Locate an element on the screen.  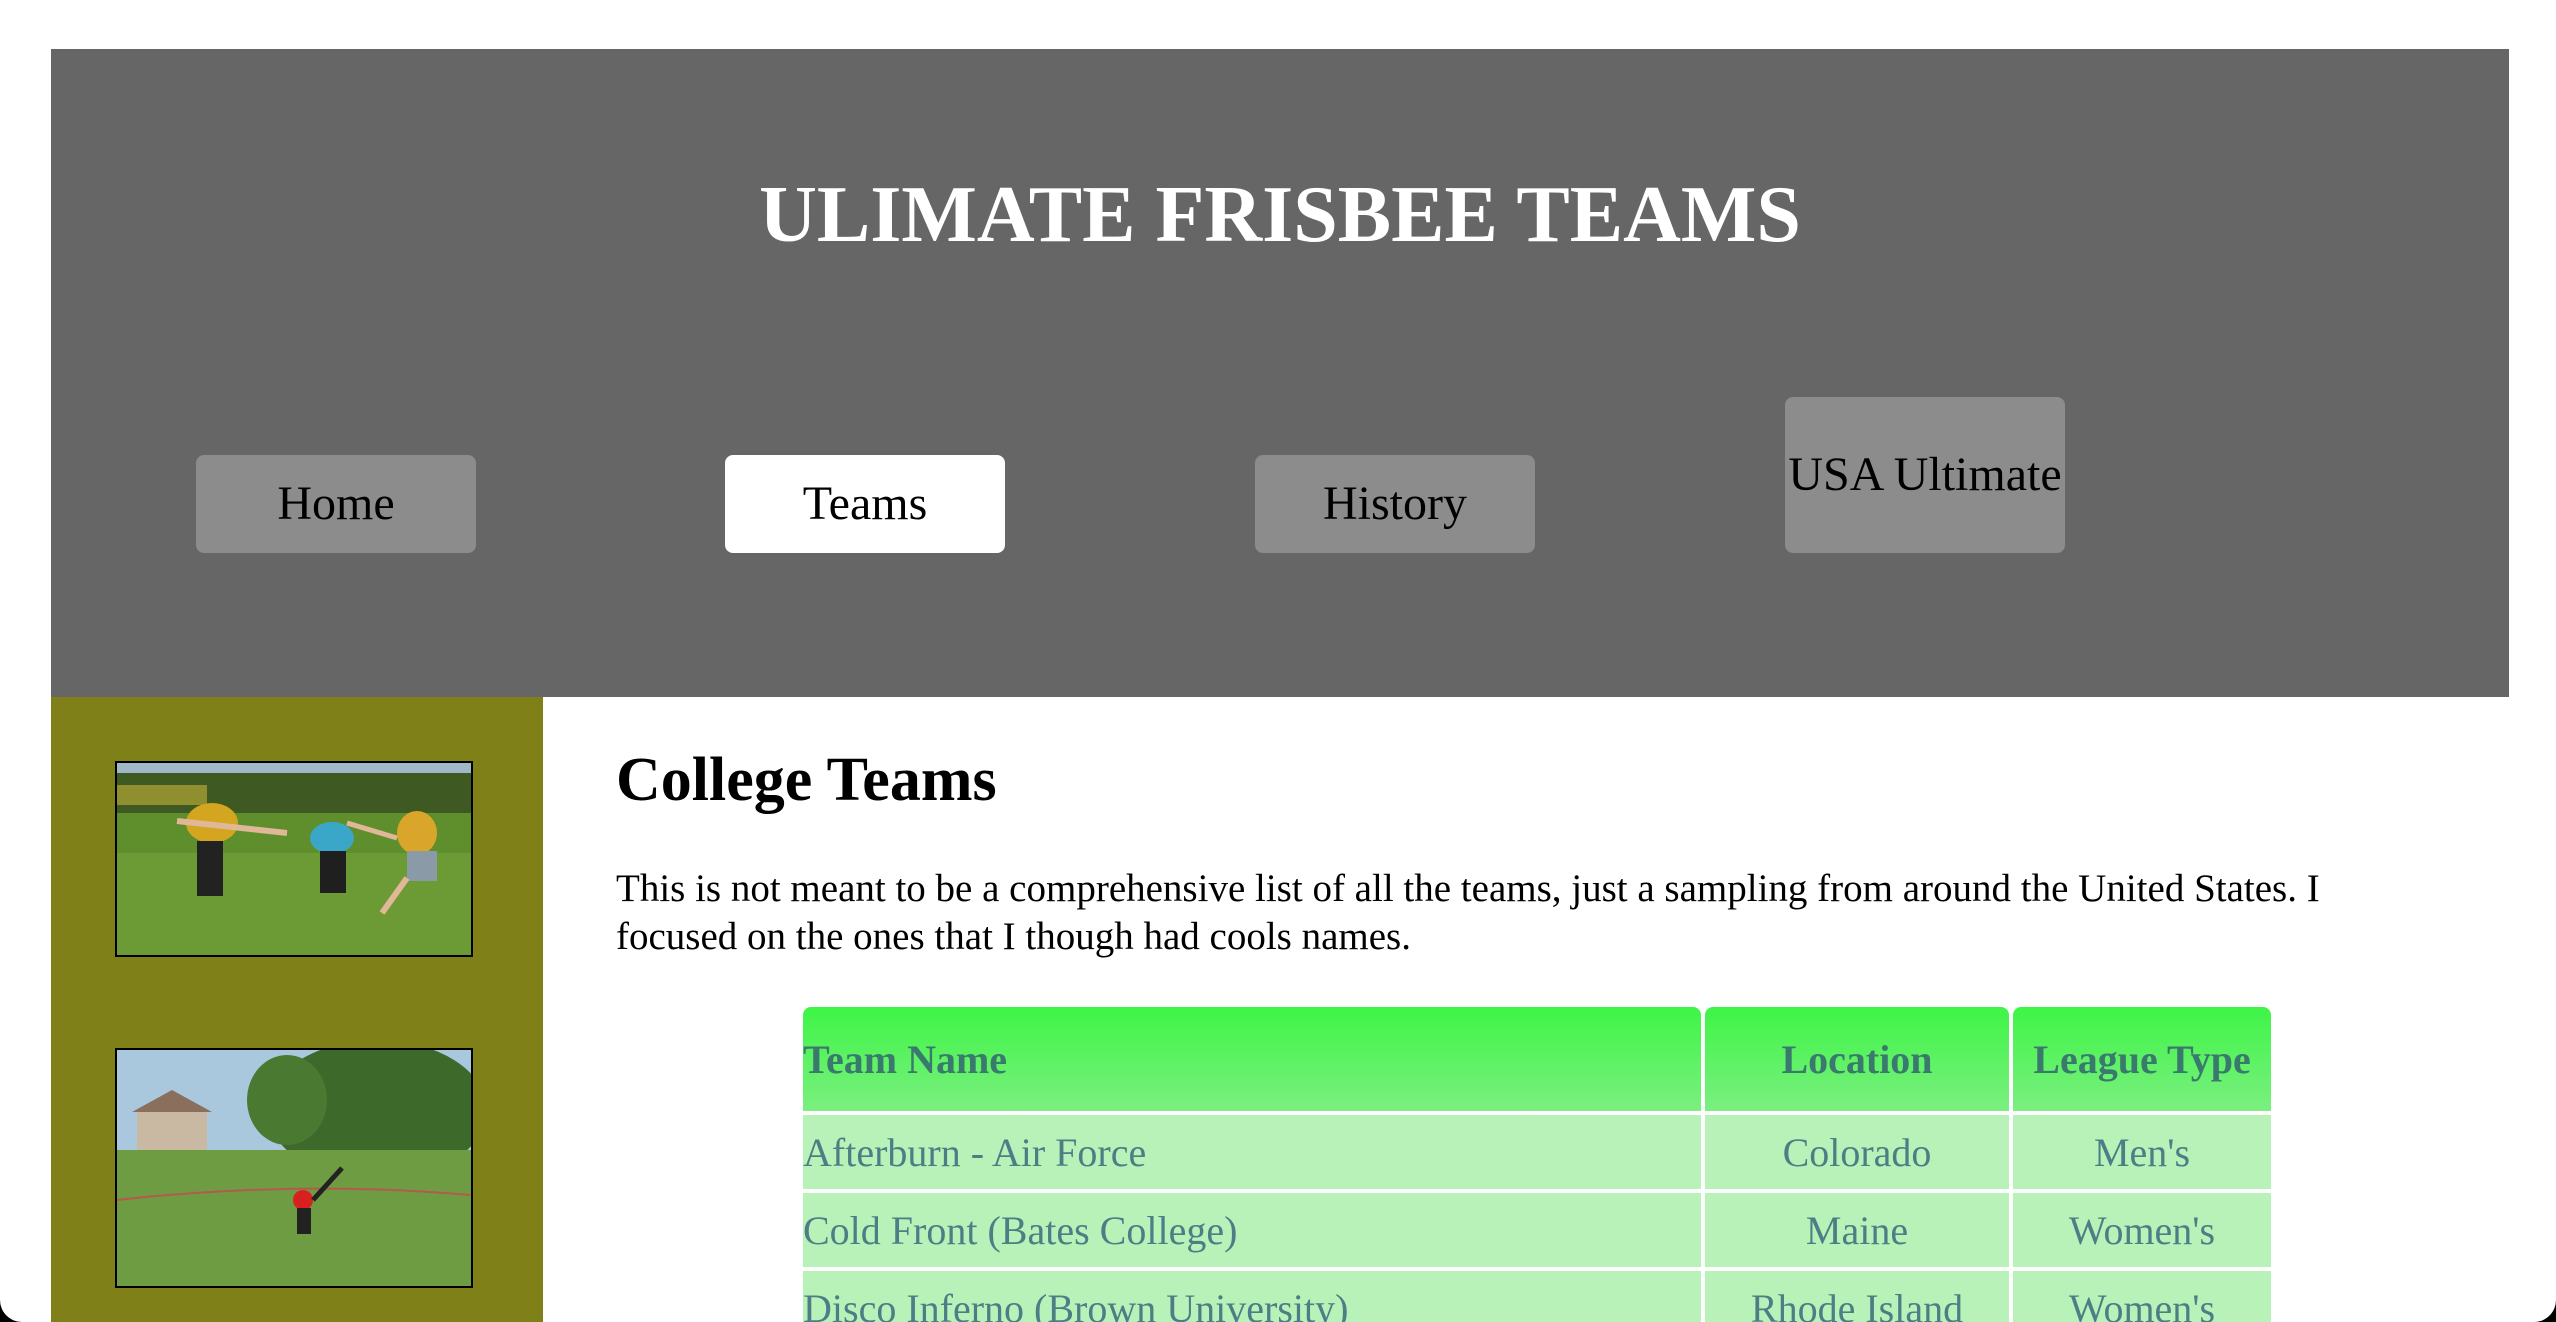
cell-team-name: Cold Front (Bates College) is located at coordinates (1252, 1230).